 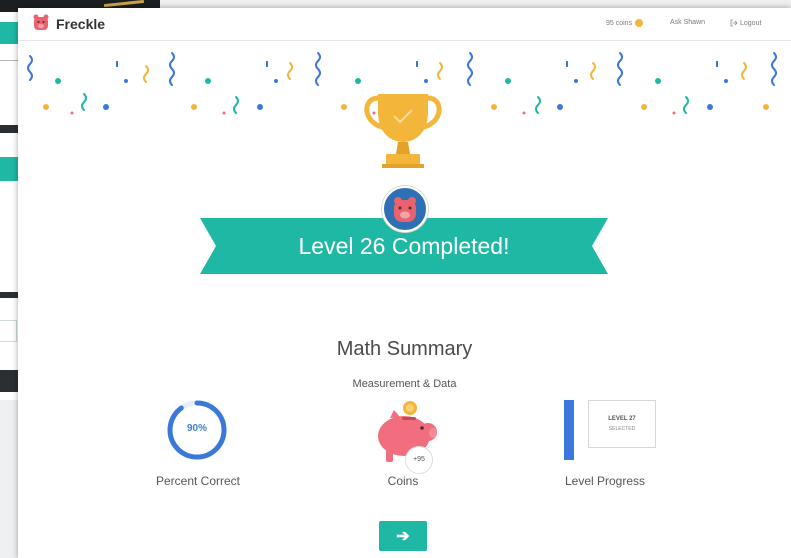 I want to click on background-decor, so click(x=124, y=4).